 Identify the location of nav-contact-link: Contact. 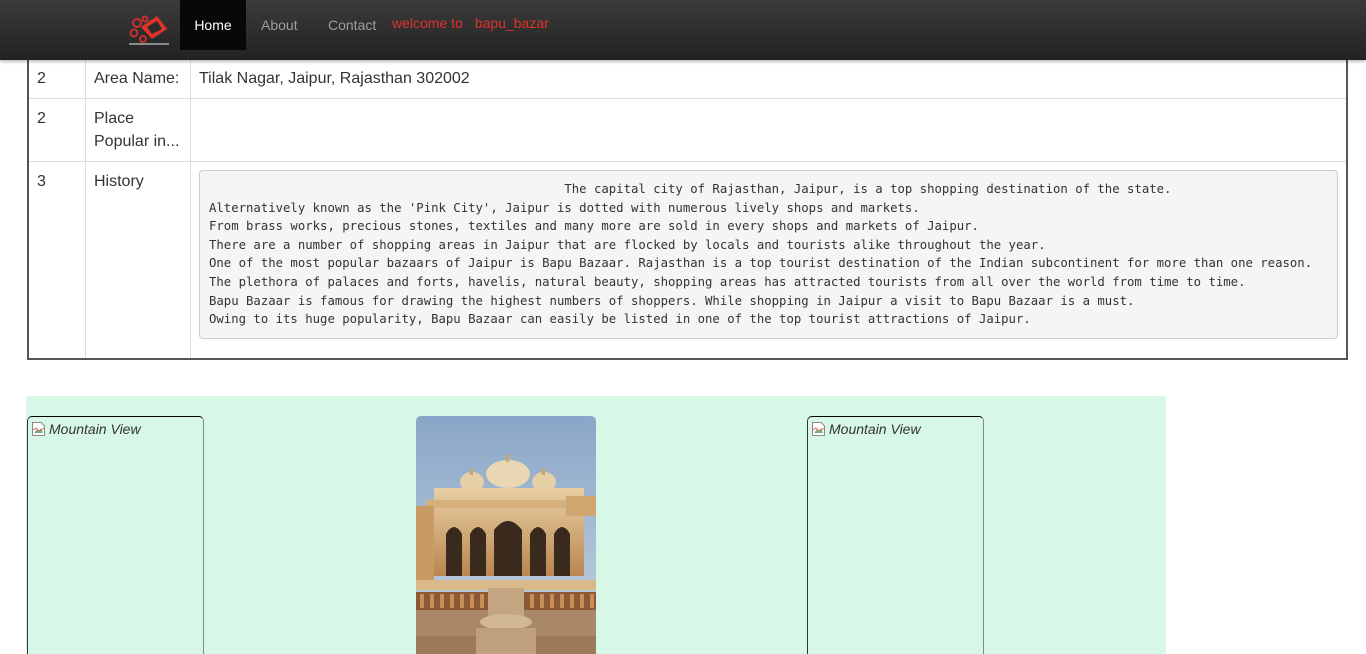
(352, 25).